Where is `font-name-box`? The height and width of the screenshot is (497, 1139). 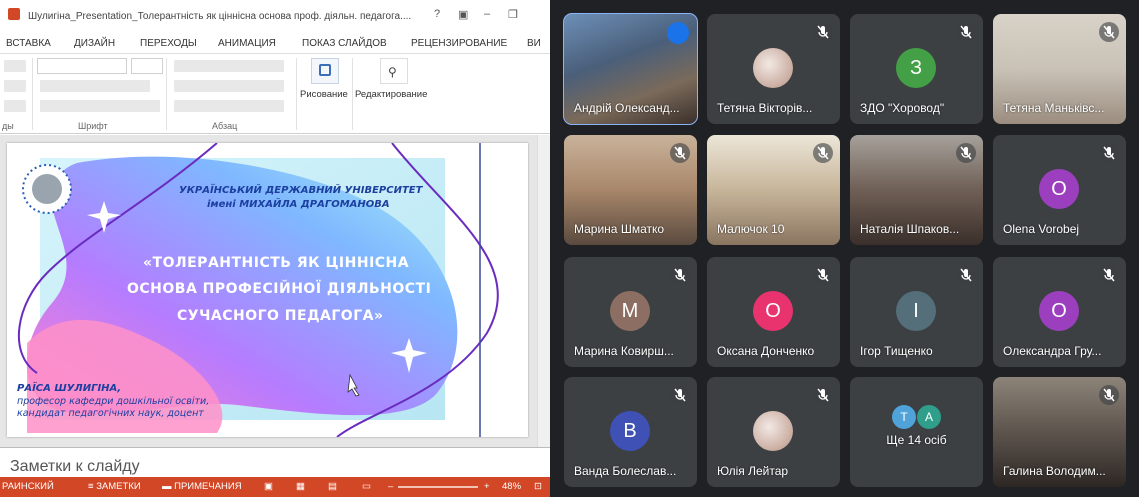 font-name-box is located at coordinates (82, 66).